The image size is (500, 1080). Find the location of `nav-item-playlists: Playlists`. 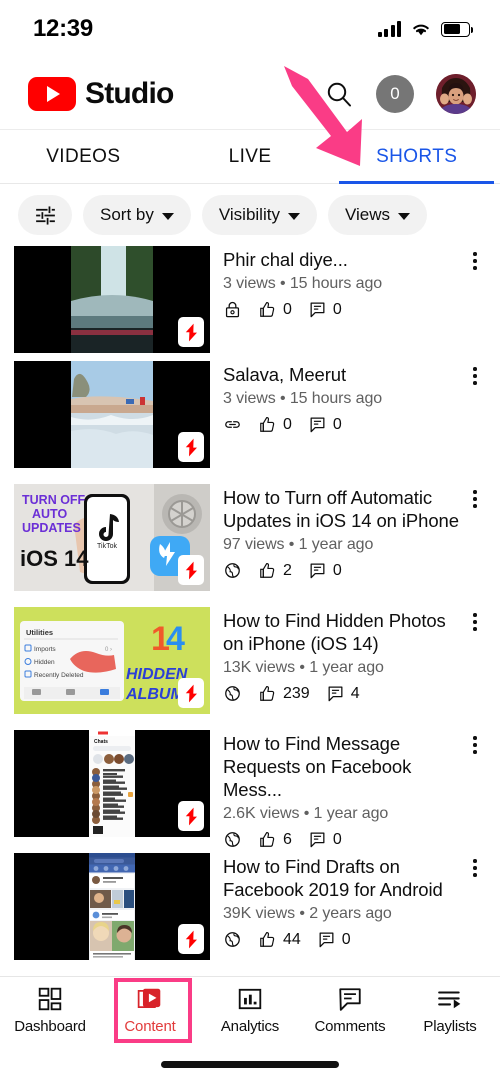

nav-item-playlists: Playlists is located at coordinates (450, 1010).